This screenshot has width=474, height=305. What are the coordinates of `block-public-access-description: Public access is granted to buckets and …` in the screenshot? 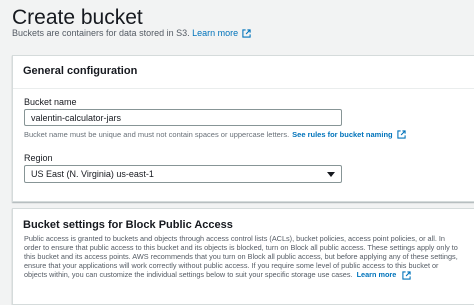 It's located at (241, 257).